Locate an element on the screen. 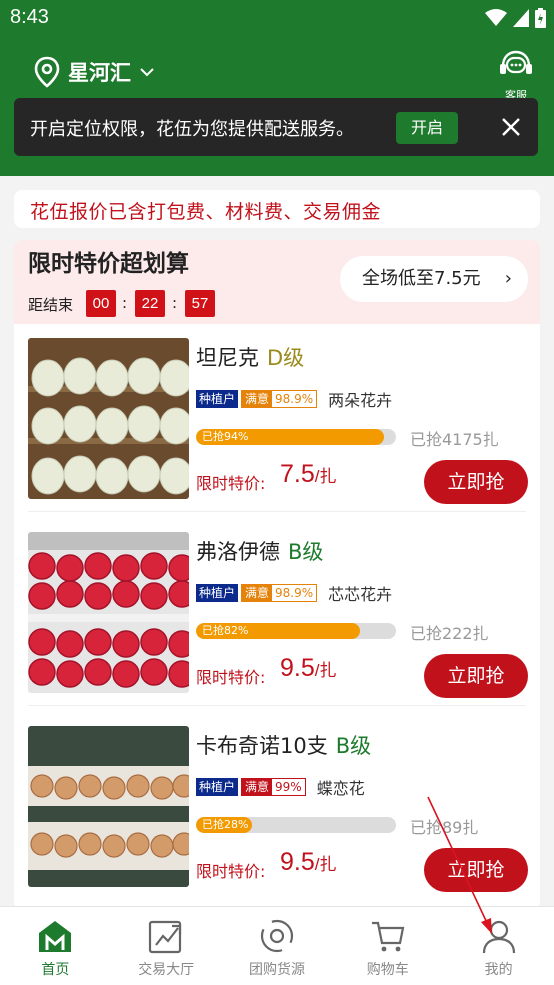  product-image-white-hydrangea is located at coordinates (108, 418).